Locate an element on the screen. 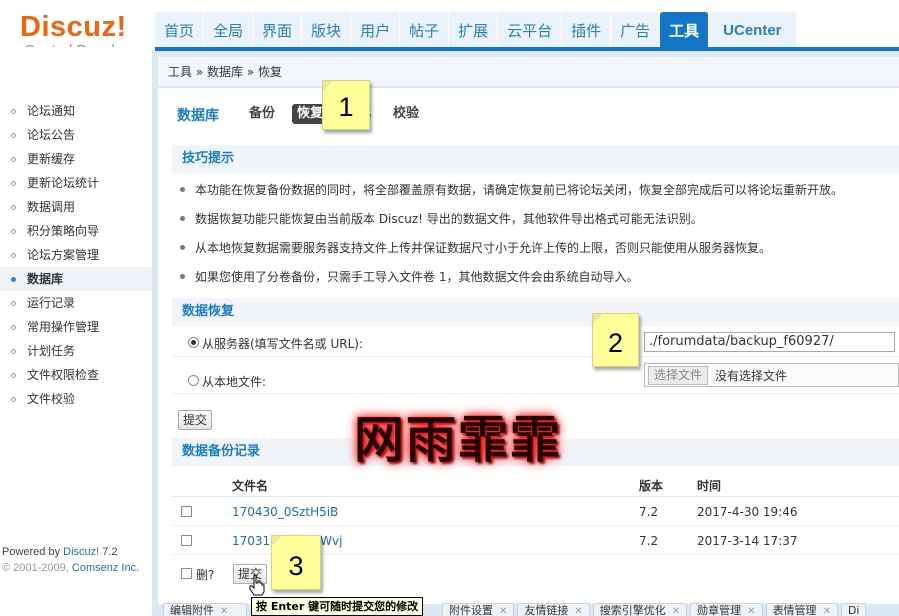 The height and width of the screenshot is (616, 899). sidebar-item-run-log: 运行记录 is located at coordinates (76, 303).